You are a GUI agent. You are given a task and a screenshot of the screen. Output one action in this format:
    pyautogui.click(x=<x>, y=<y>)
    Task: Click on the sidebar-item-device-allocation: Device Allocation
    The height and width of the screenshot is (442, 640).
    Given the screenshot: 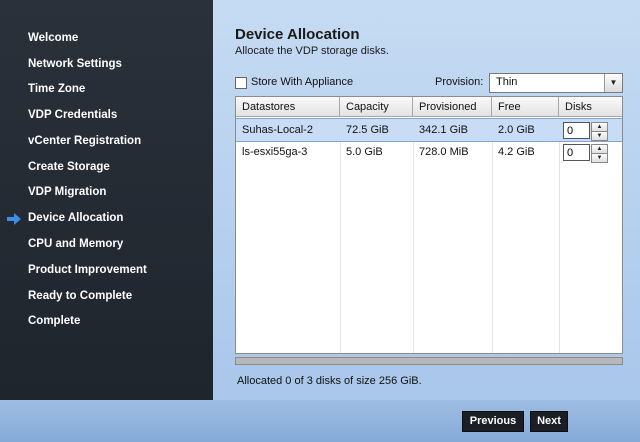 What is the action you would take?
    pyautogui.click(x=75, y=218)
    